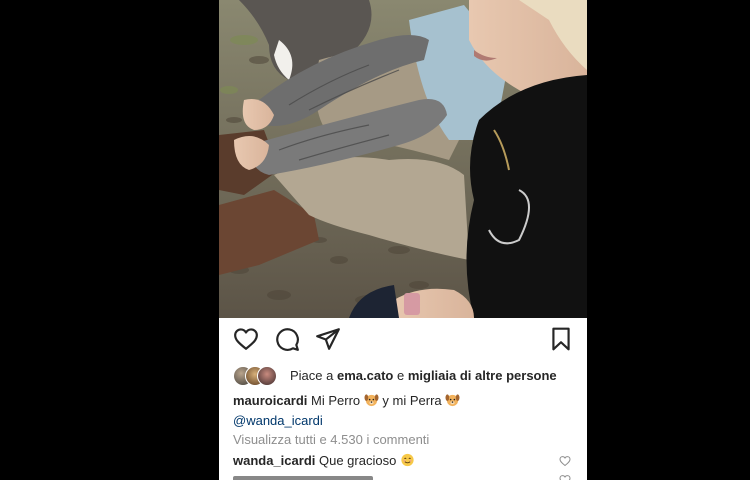  What do you see at coordinates (303, 478) in the screenshot?
I see `next-comment-cutoff` at bounding box center [303, 478].